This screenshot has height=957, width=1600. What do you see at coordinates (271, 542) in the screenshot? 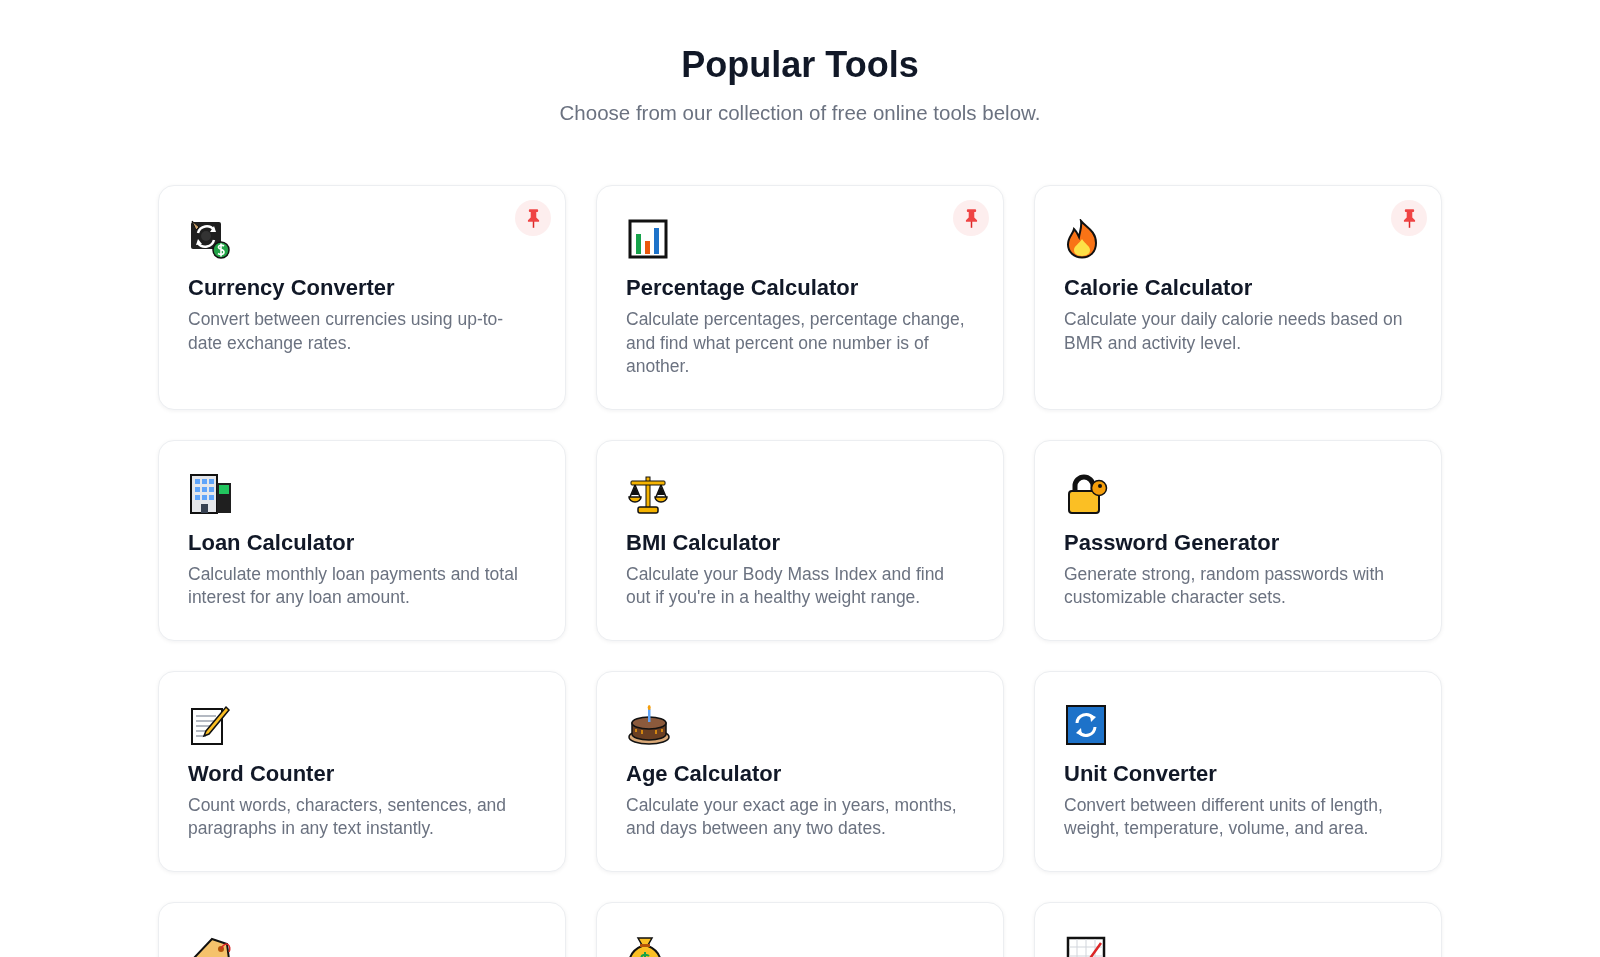
I see `tool-title: Loan Calculator` at bounding box center [271, 542].